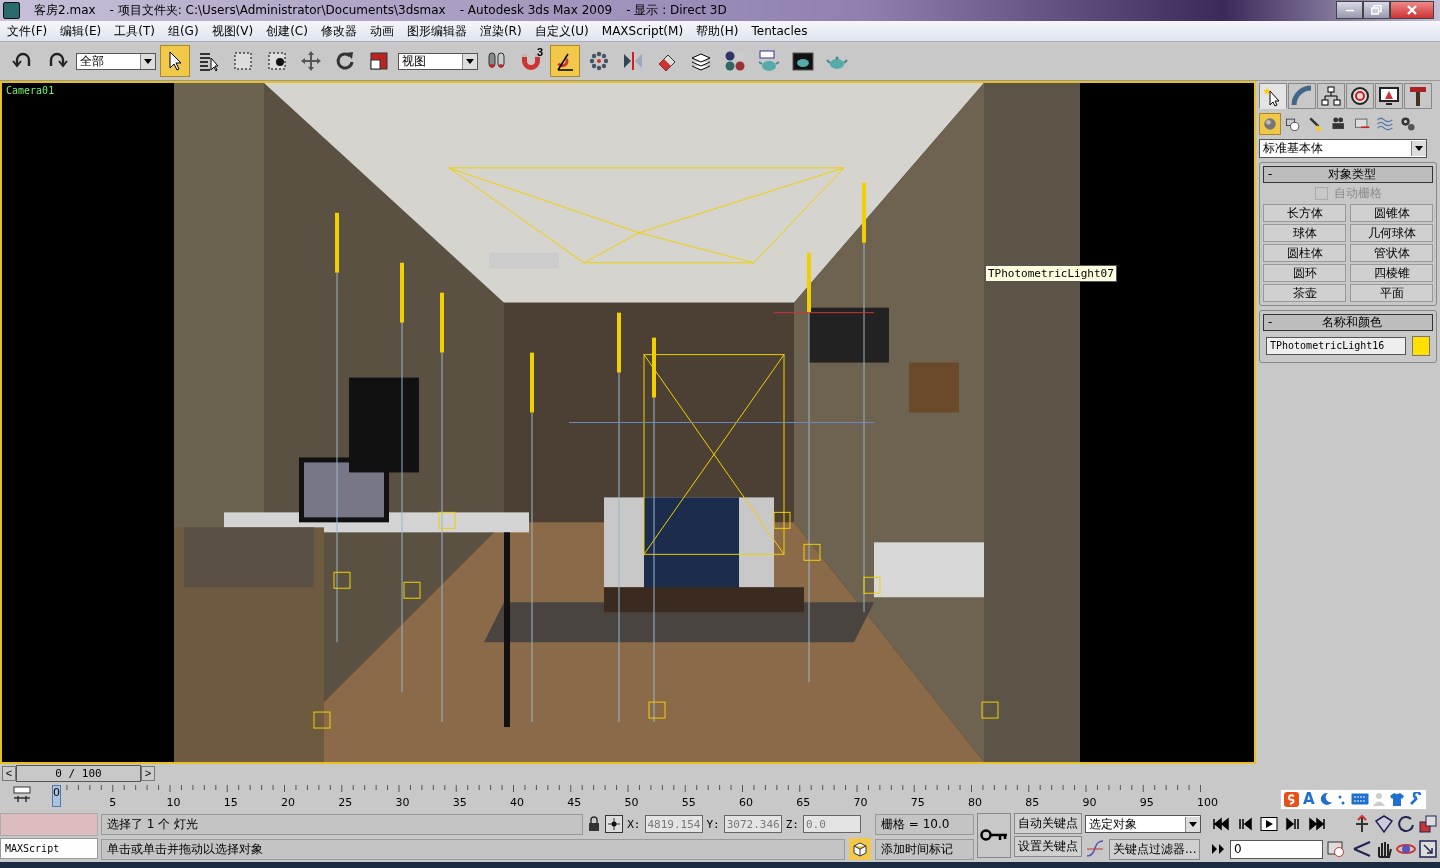 This screenshot has height=868, width=1440. What do you see at coordinates (1391, 233) in the screenshot?
I see `primitive-button: 几何球体` at bounding box center [1391, 233].